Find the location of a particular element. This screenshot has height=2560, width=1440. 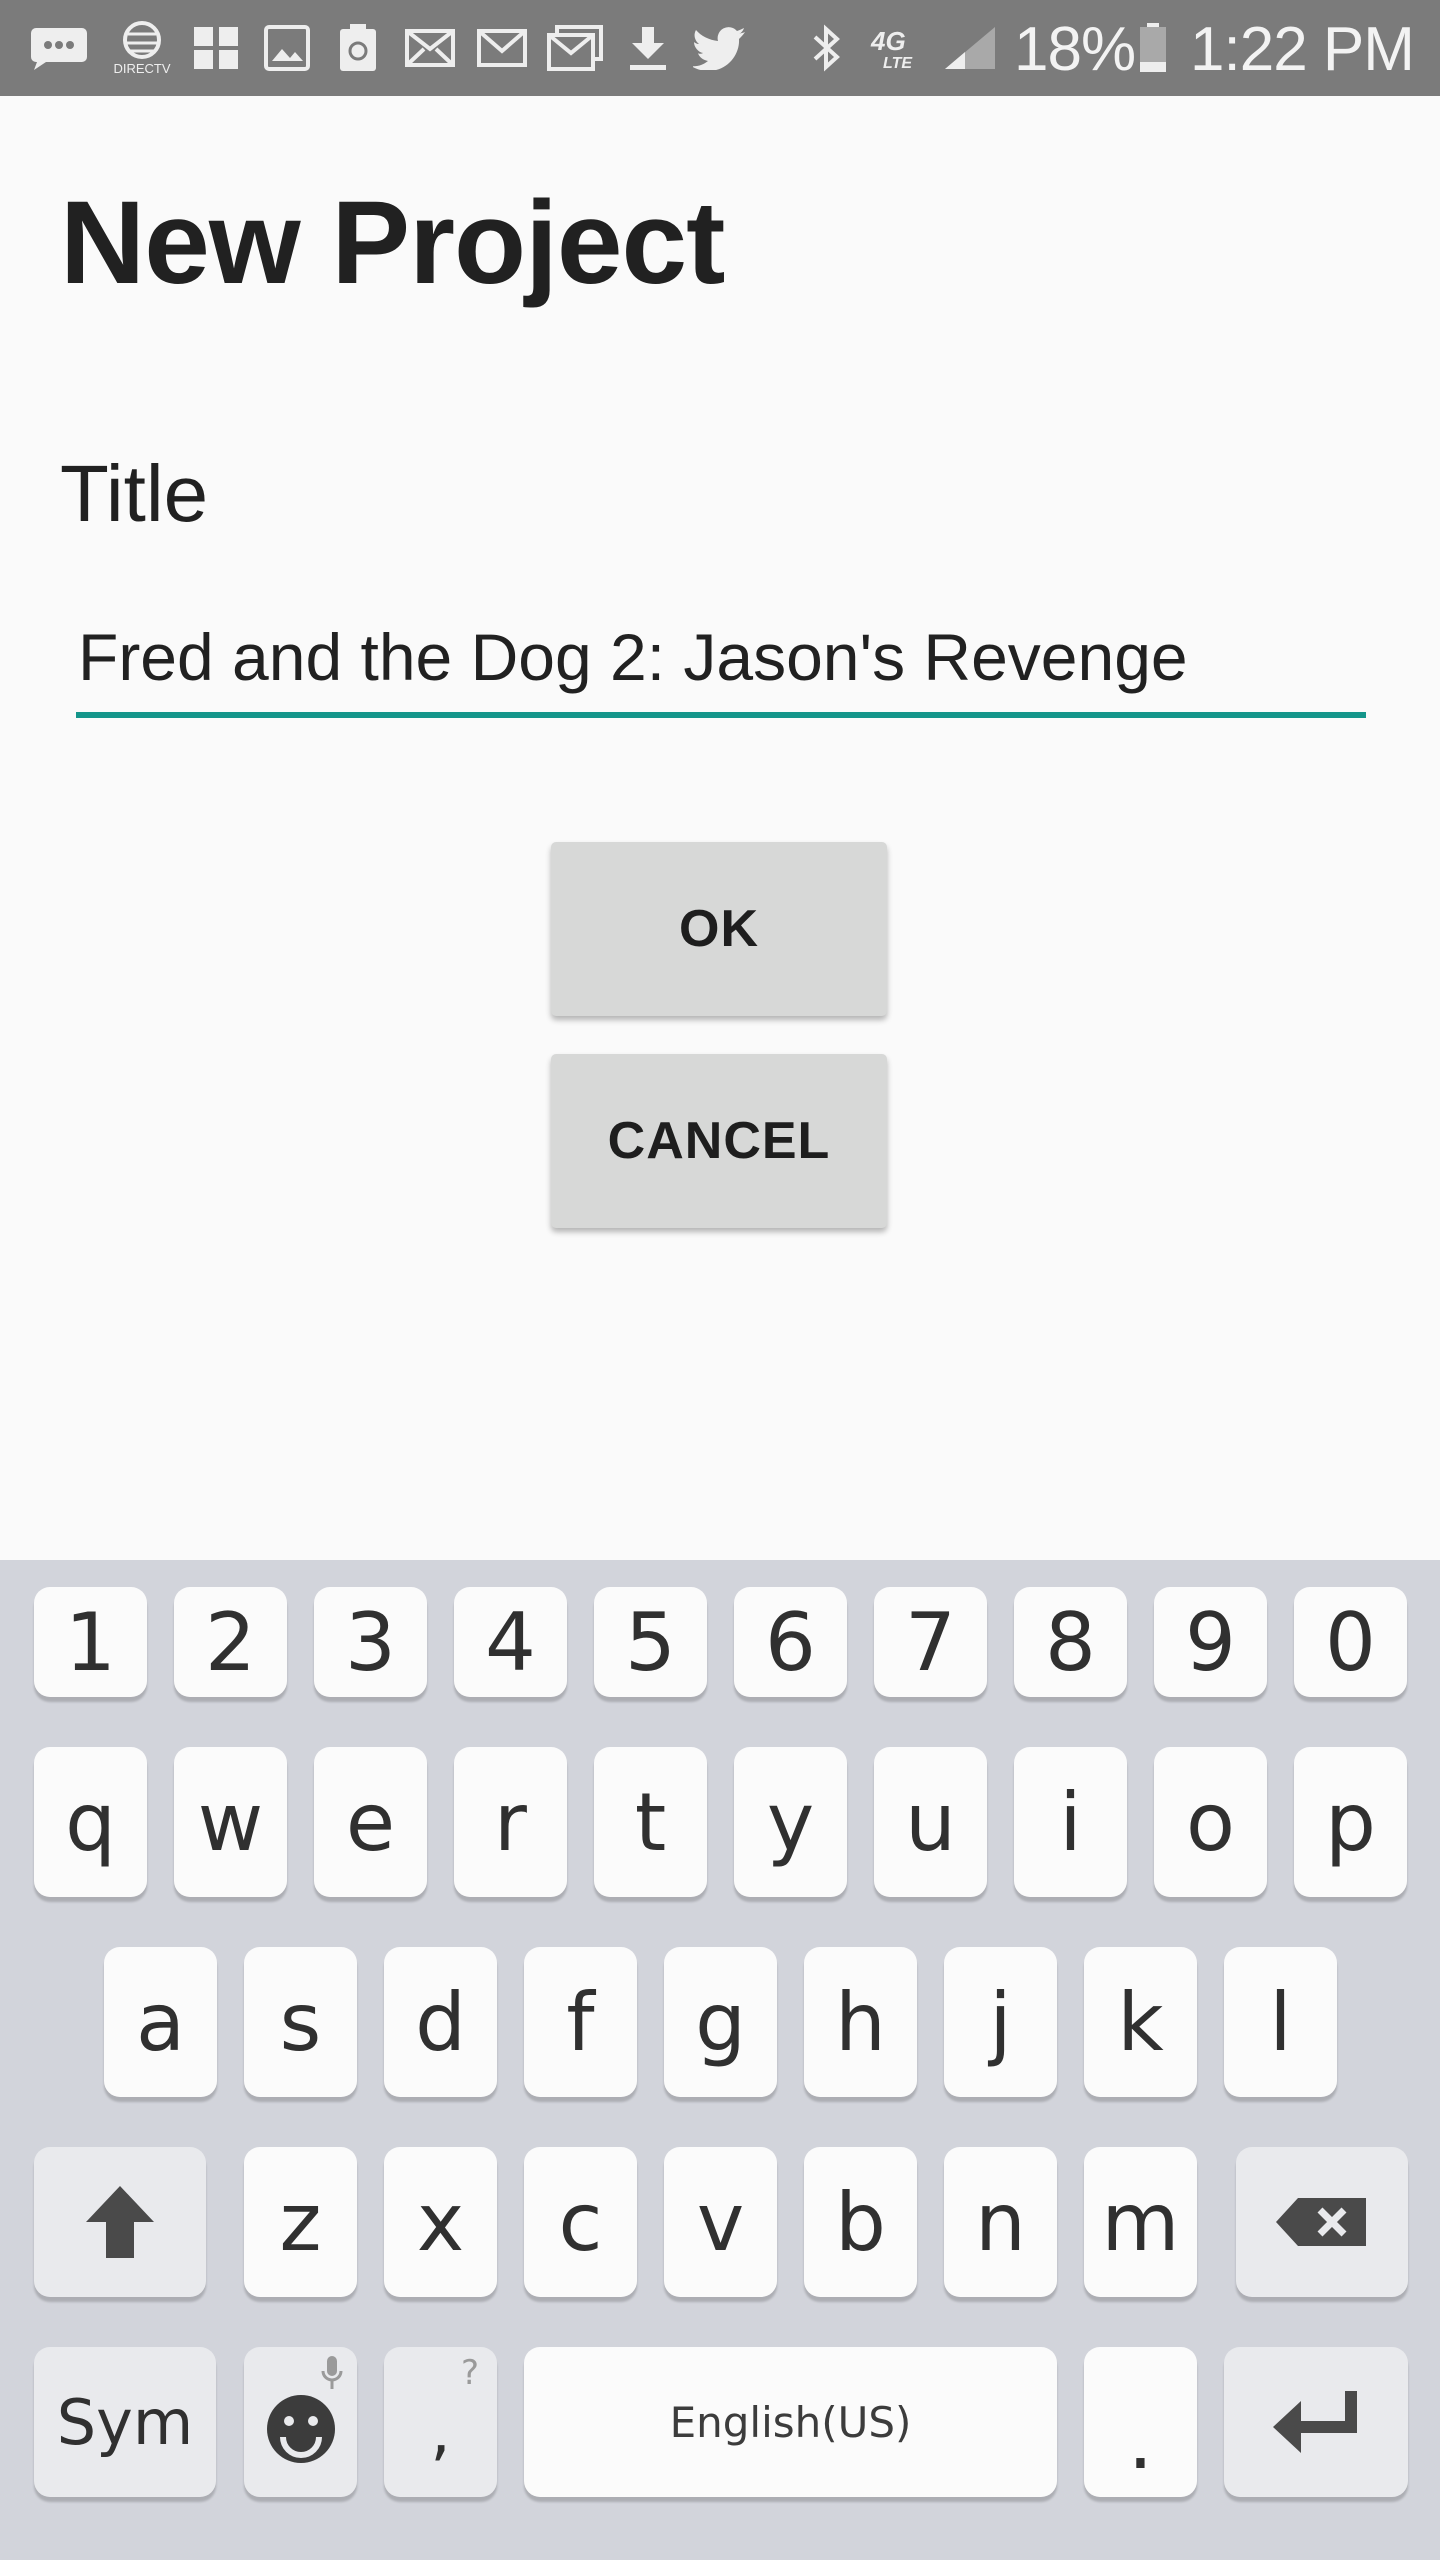

key-z: z is located at coordinates (300, 2222).